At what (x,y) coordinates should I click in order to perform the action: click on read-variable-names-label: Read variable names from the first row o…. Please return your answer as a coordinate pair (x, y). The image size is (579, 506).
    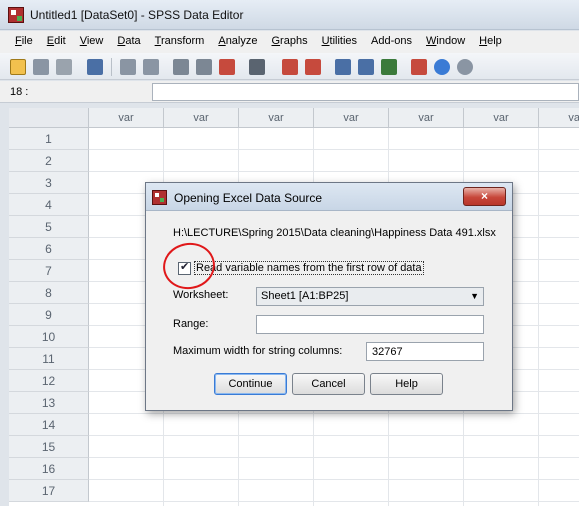
    Looking at the image, I should click on (309, 268).